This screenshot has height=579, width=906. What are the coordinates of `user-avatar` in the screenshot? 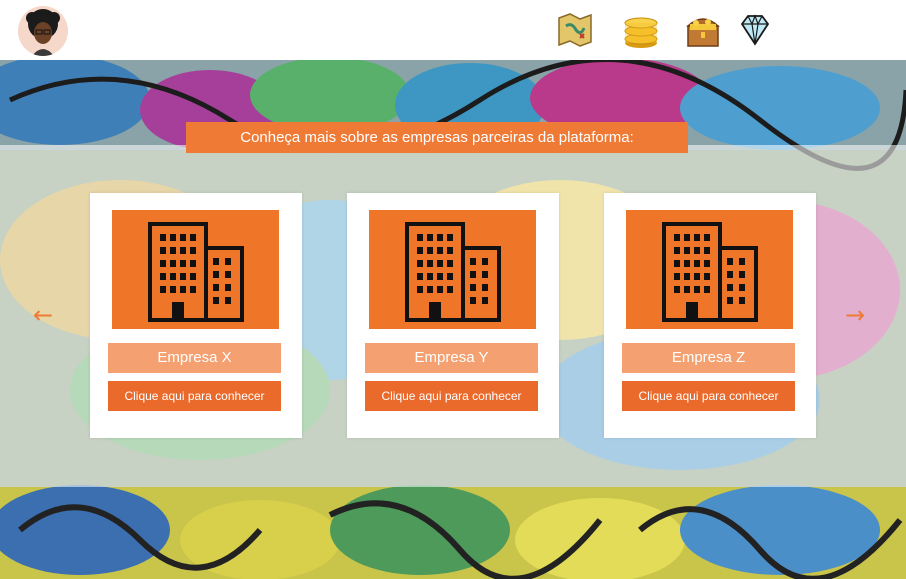 It's located at (43, 31).